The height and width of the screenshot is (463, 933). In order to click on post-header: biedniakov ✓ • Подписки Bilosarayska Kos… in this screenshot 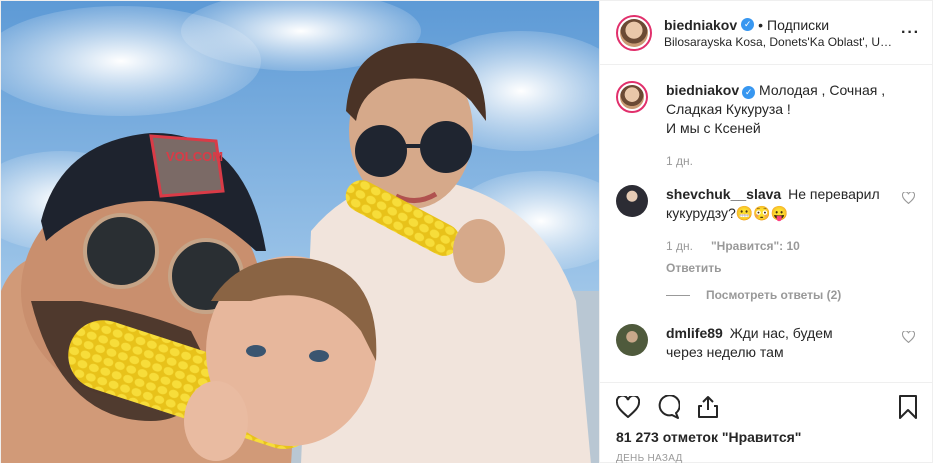, I will do `click(766, 33)`.